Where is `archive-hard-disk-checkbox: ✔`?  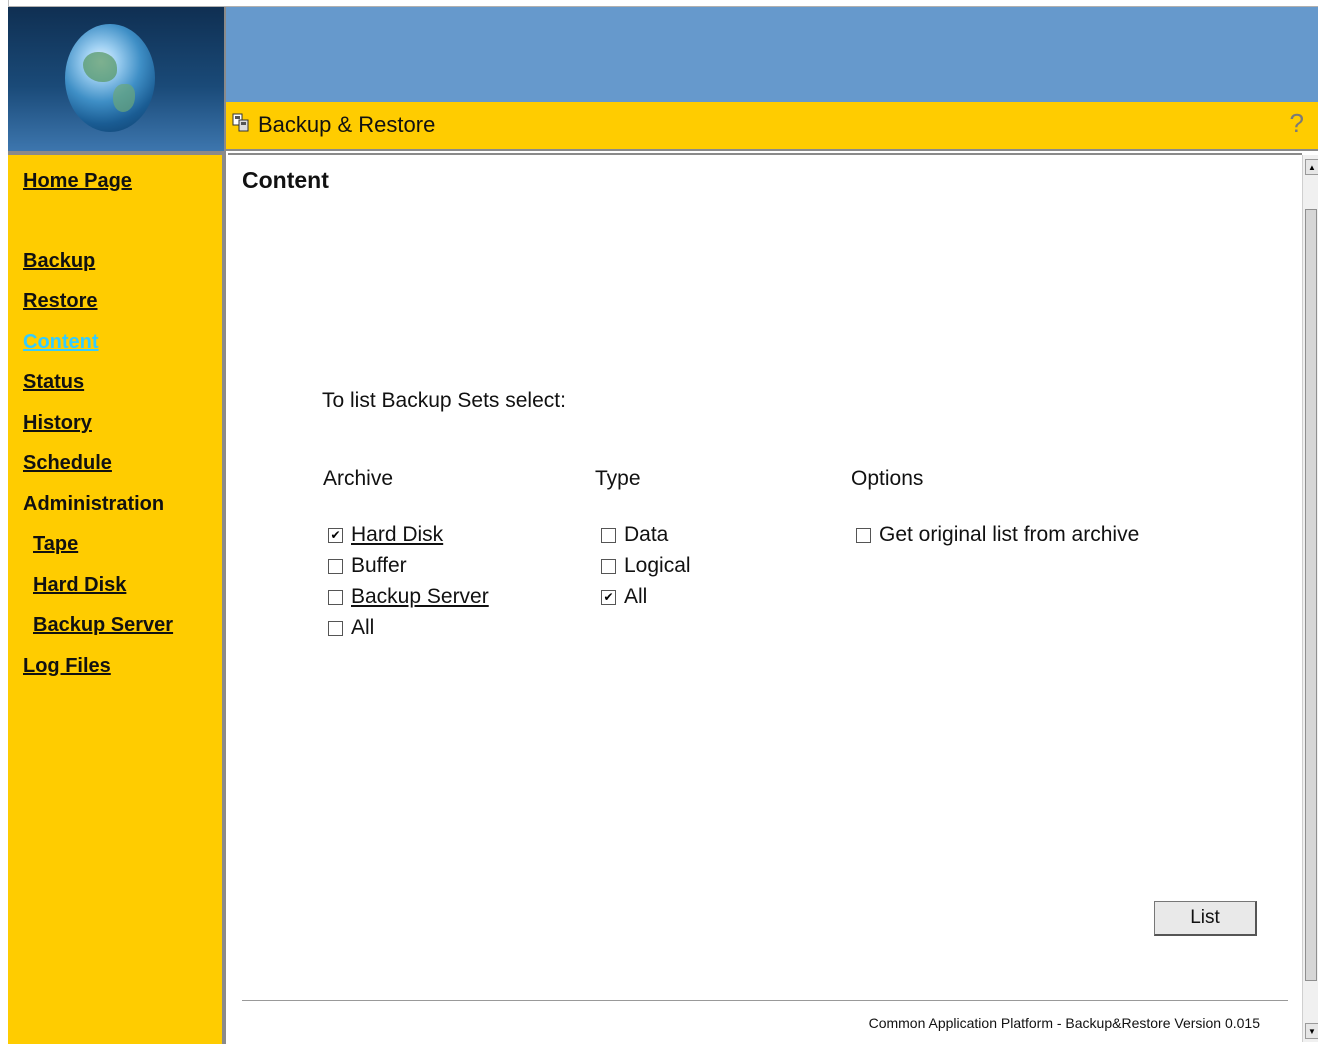 archive-hard-disk-checkbox: ✔ is located at coordinates (335, 535).